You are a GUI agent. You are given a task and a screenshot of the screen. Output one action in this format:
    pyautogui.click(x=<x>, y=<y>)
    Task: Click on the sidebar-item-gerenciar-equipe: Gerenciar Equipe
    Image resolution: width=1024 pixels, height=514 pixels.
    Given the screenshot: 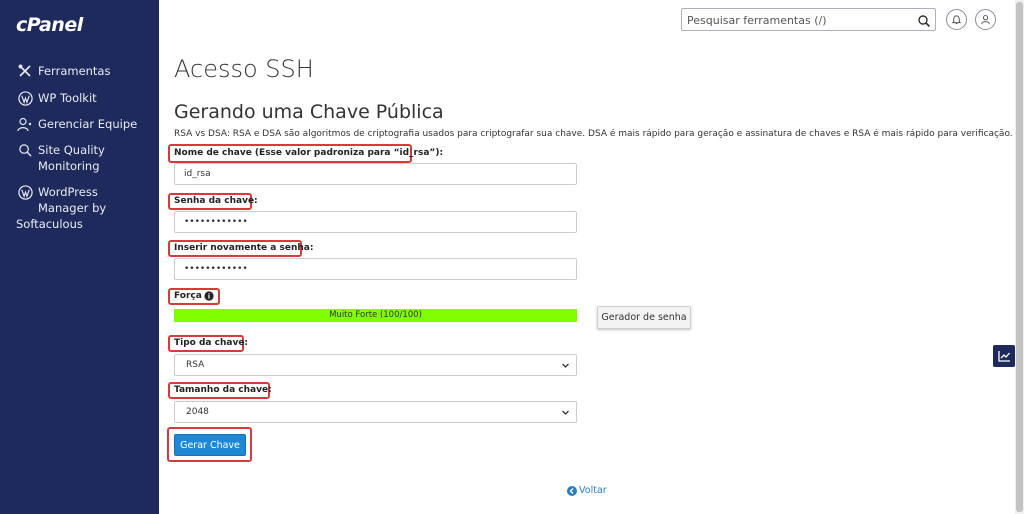 What is the action you would take?
    pyautogui.click(x=76, y=124)
    